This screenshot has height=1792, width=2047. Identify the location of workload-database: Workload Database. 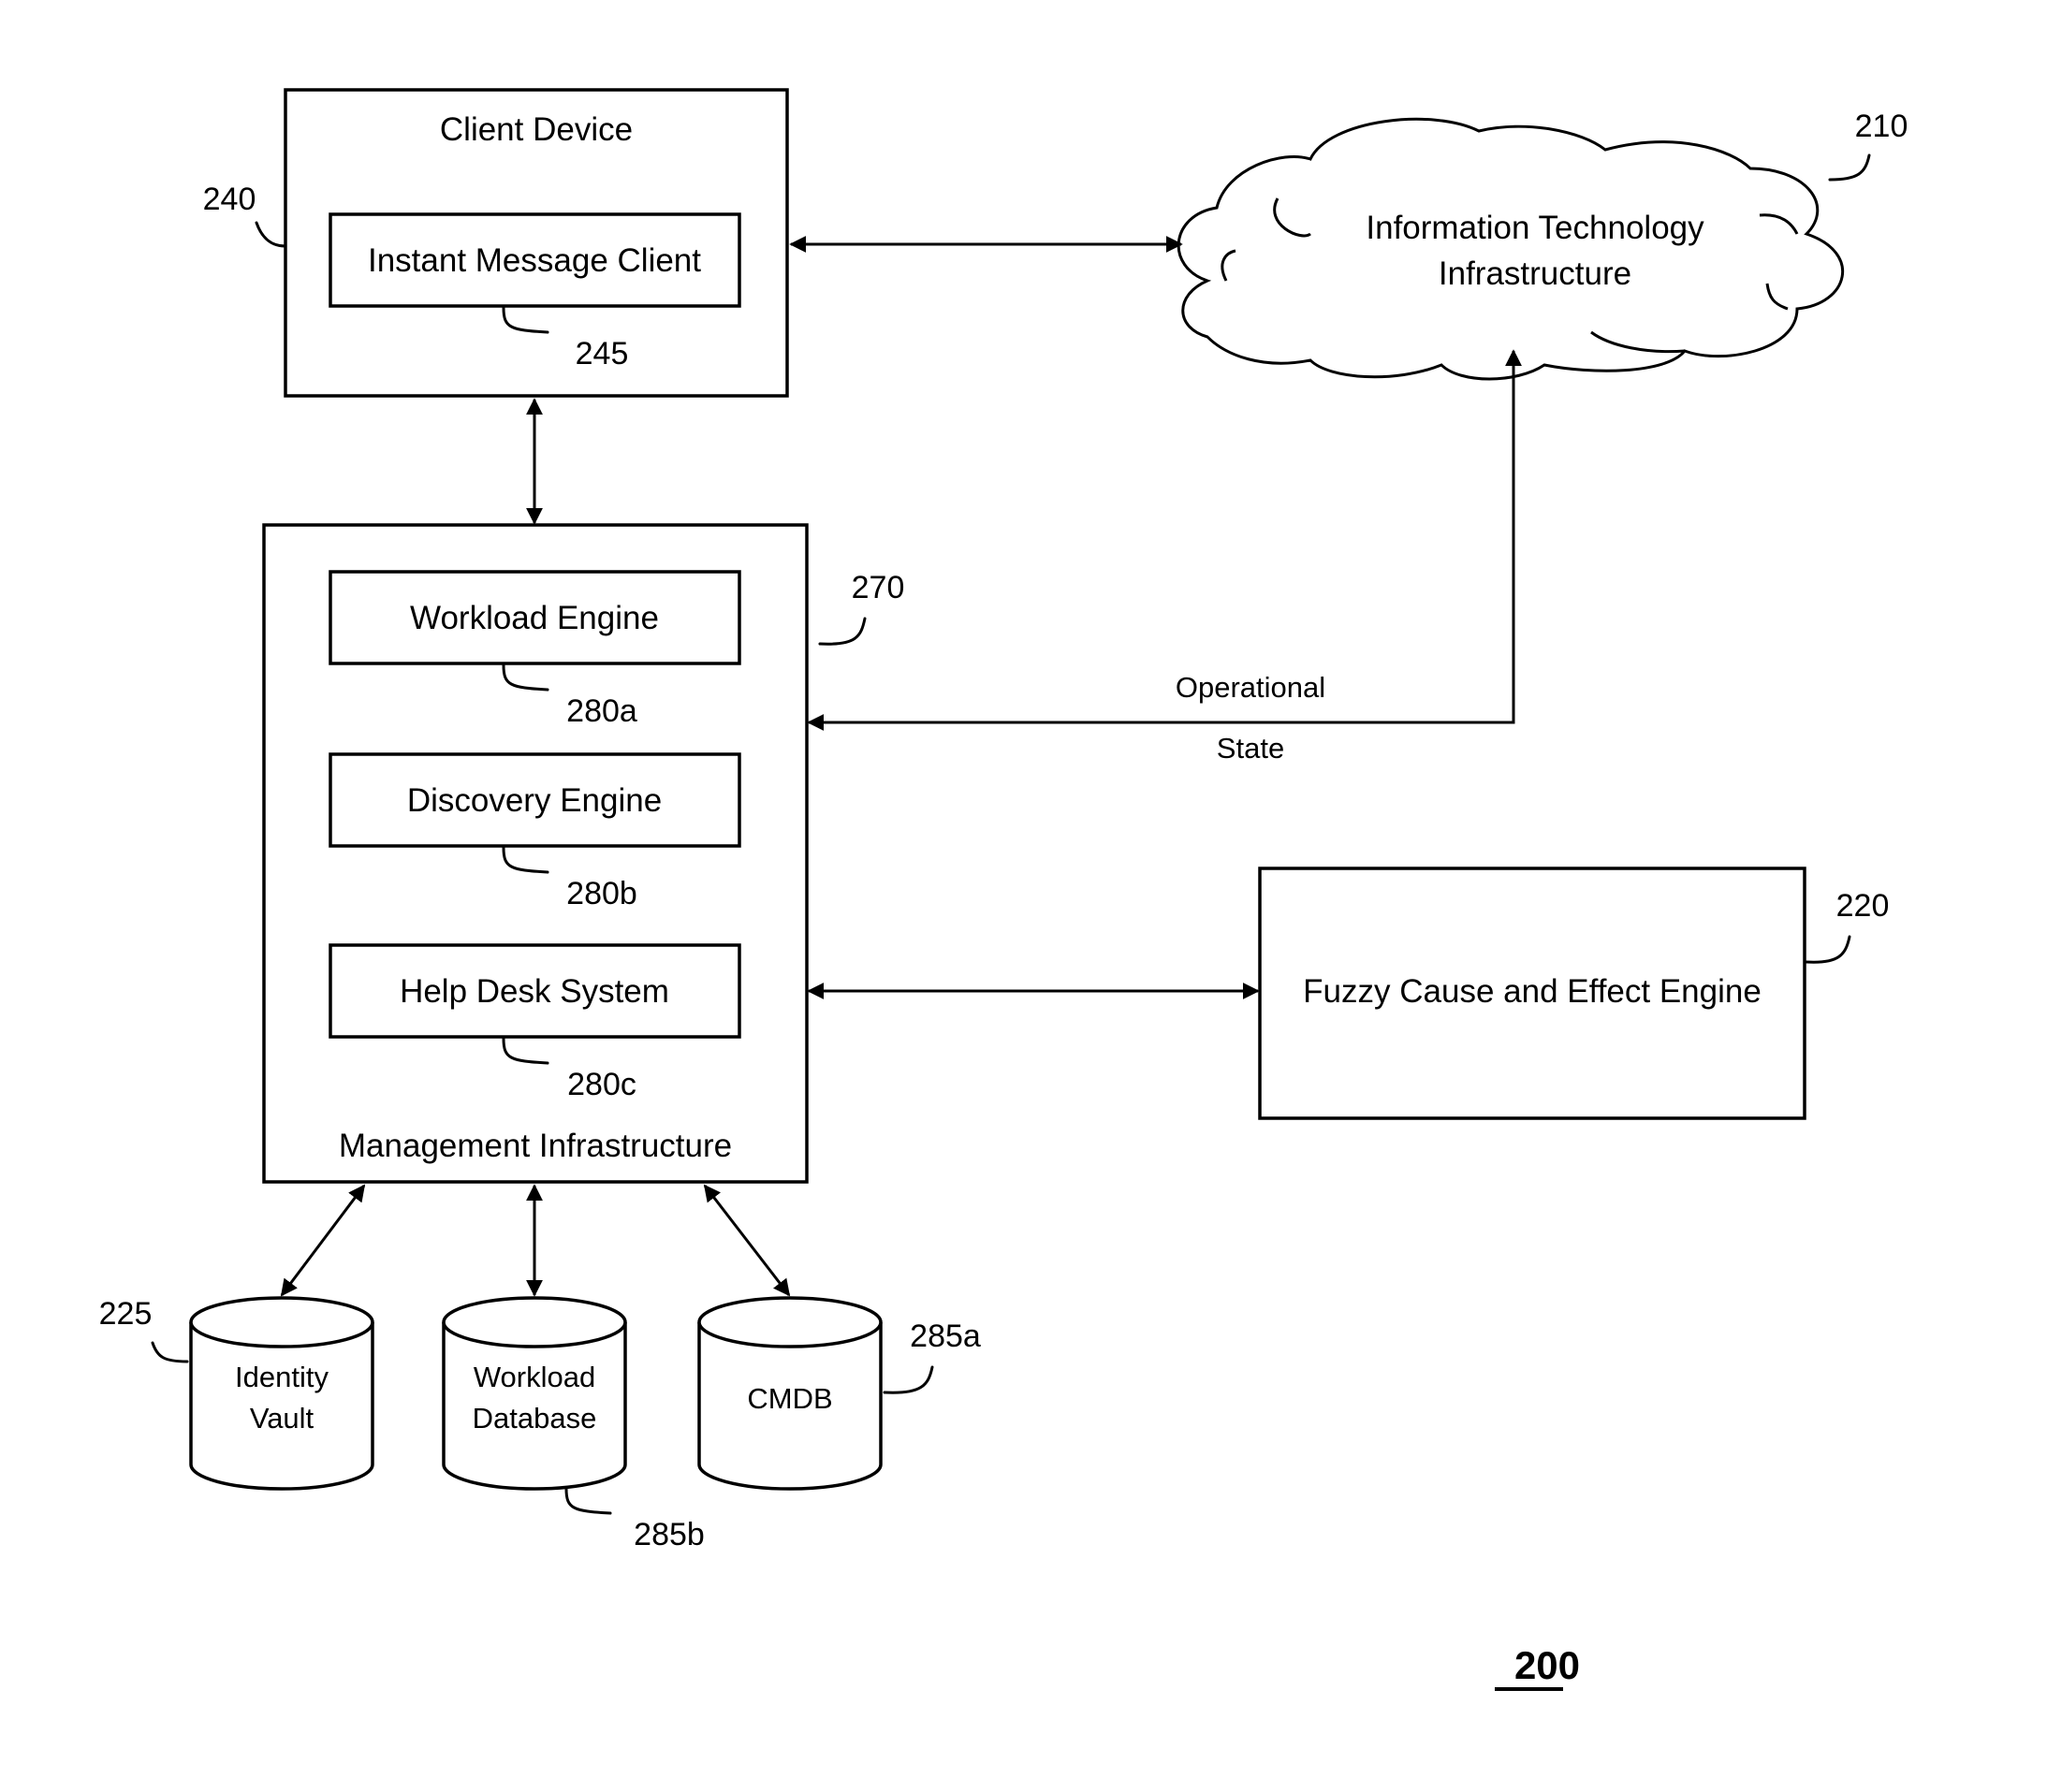
(534, 1393).